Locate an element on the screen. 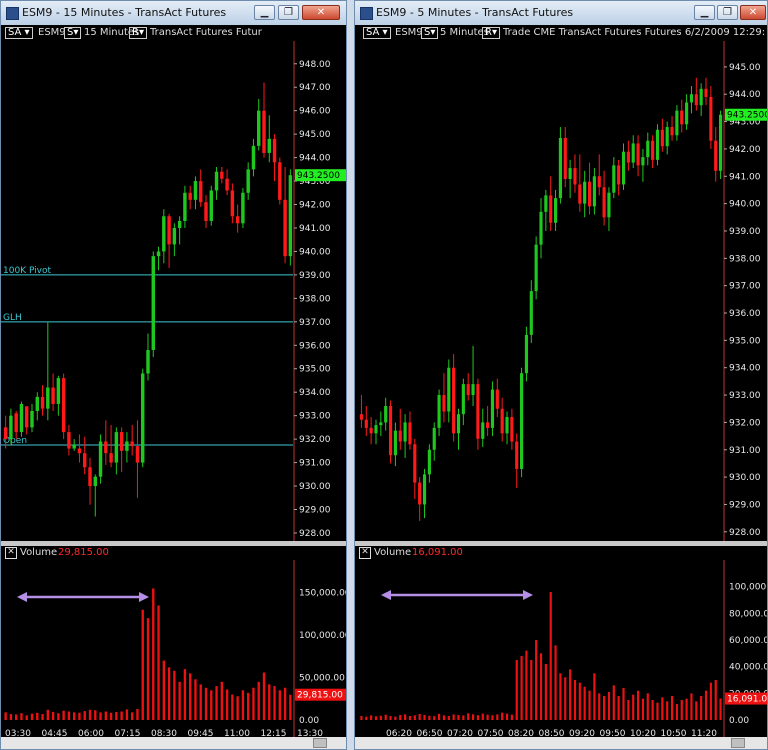 The image size is (768, 750). price-tick-label: 938.00 is located at coordinates (315, 299).